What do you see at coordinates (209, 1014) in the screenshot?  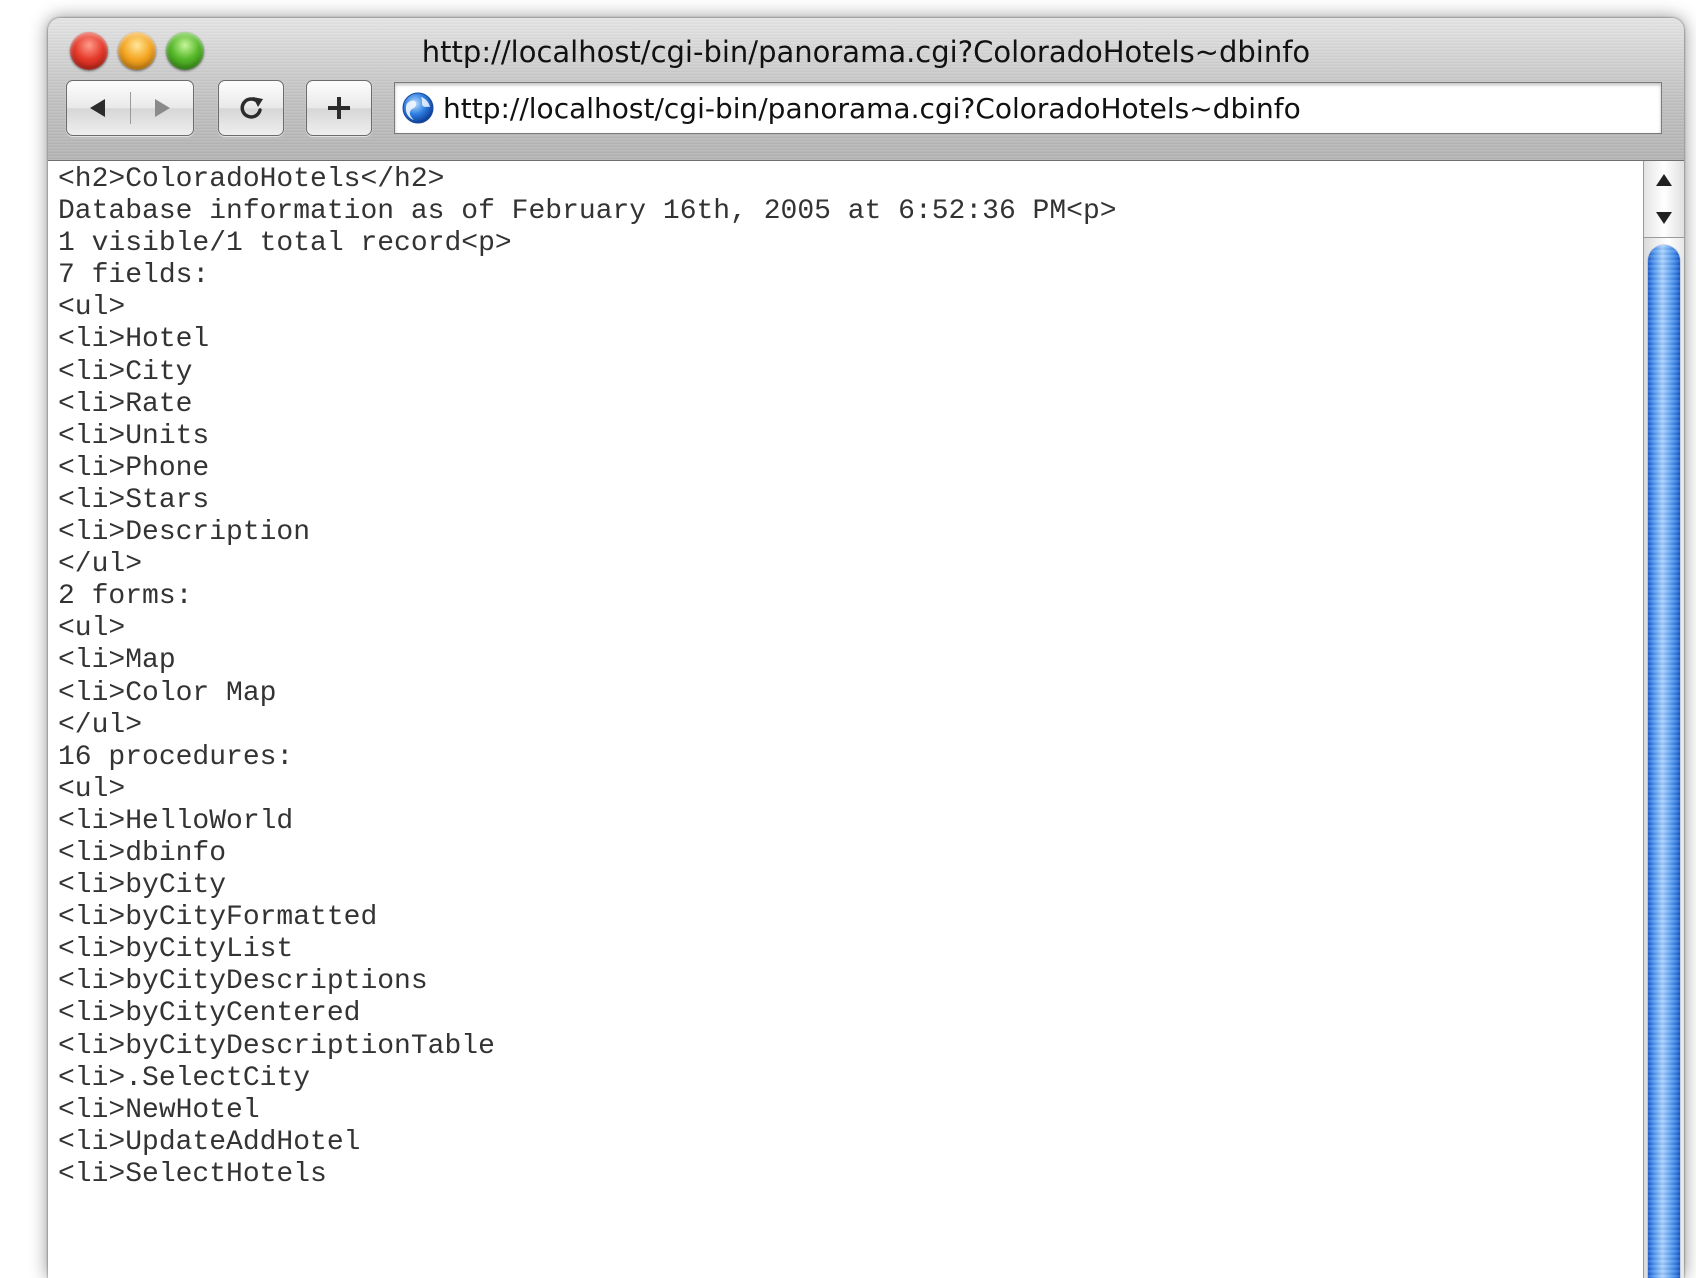 I see `source-line: <li>byCityCentered` at bounding box center [209, 1014].